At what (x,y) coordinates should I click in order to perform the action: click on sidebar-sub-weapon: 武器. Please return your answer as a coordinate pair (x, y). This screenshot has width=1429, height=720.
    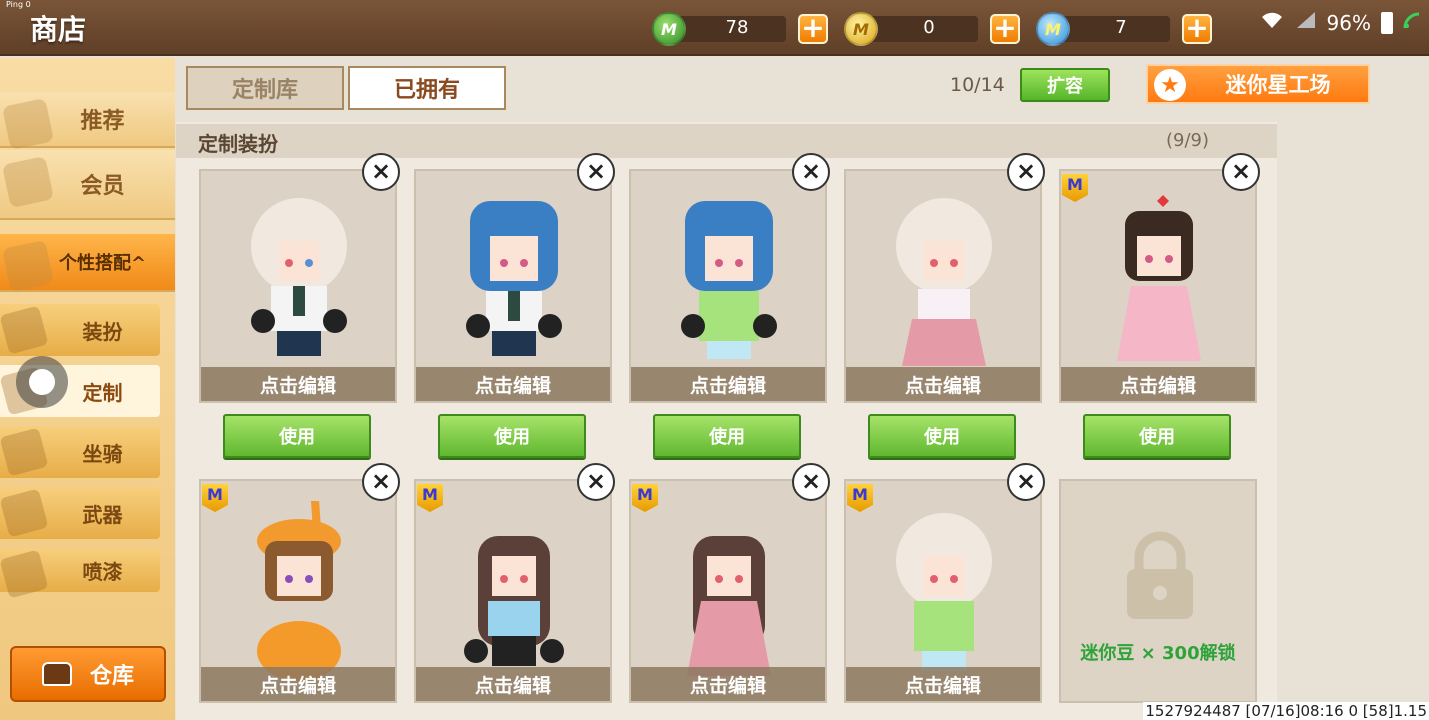
    Looking at the image, I should click on (80, 513).